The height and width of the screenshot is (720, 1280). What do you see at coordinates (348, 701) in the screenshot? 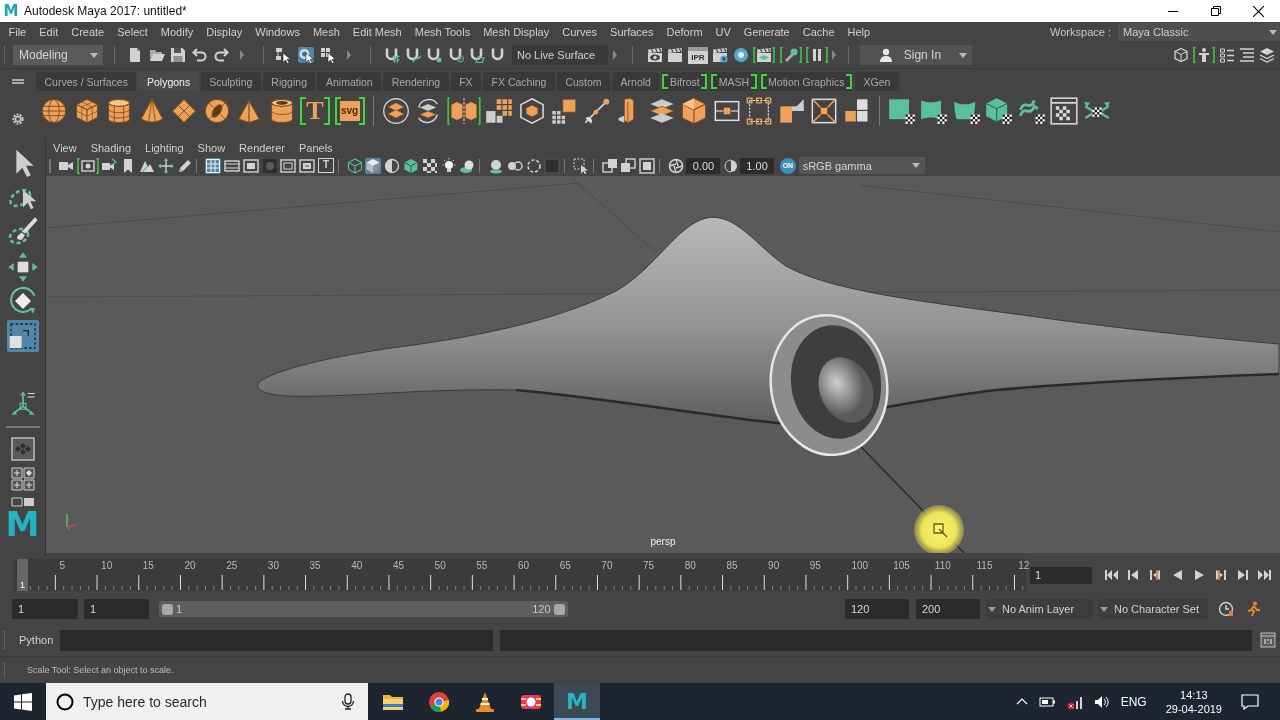
I see `microphone-icon` at bounding box center [348, 701].